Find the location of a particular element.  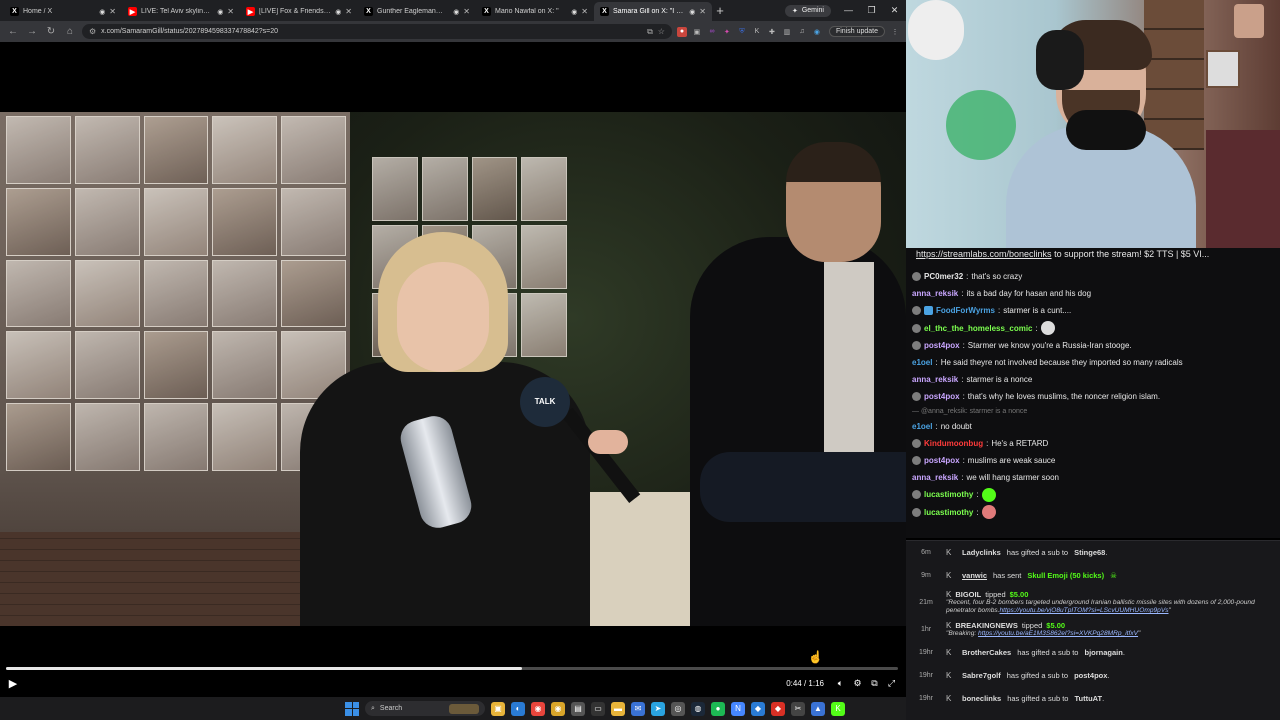

event-target: Stinge68 is located at coordinates (1089, 552).